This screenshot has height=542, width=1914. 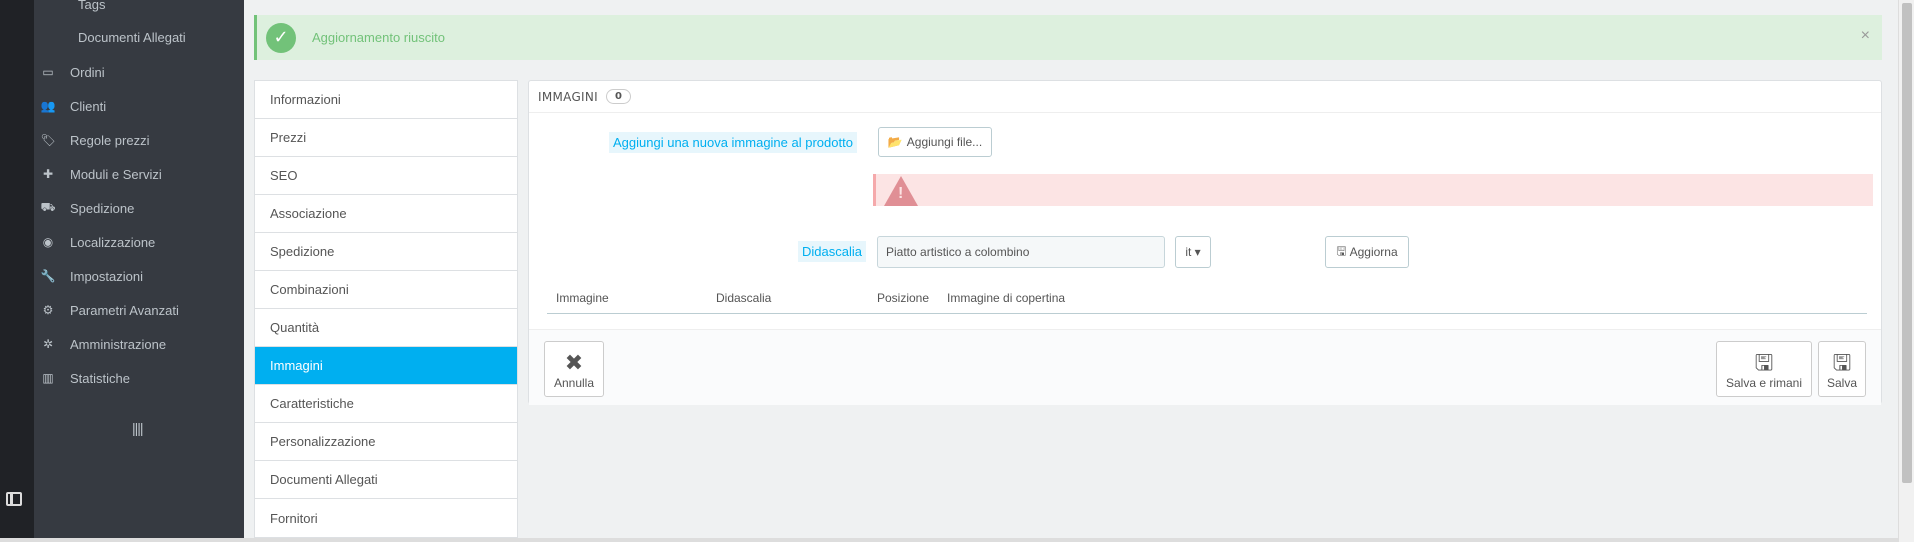 What do you see at coordinates (48, 344) in the screenshot?
I see `cog-icon: ✲` at bounding box center [48, 344].